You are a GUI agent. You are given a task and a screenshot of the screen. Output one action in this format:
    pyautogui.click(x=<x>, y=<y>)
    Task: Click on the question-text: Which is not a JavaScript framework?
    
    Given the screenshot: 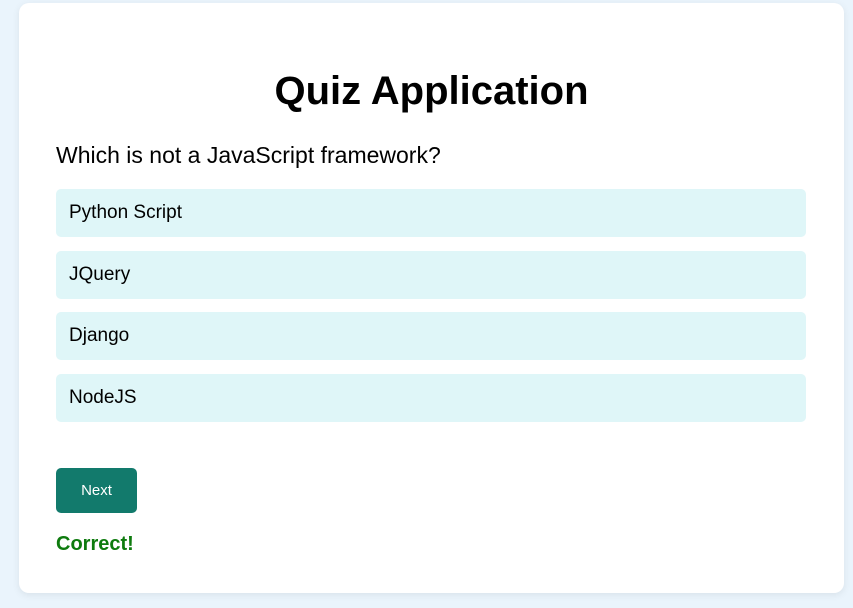 What is the action you would take?
    pyautogui.click(x=248, y=155)
    